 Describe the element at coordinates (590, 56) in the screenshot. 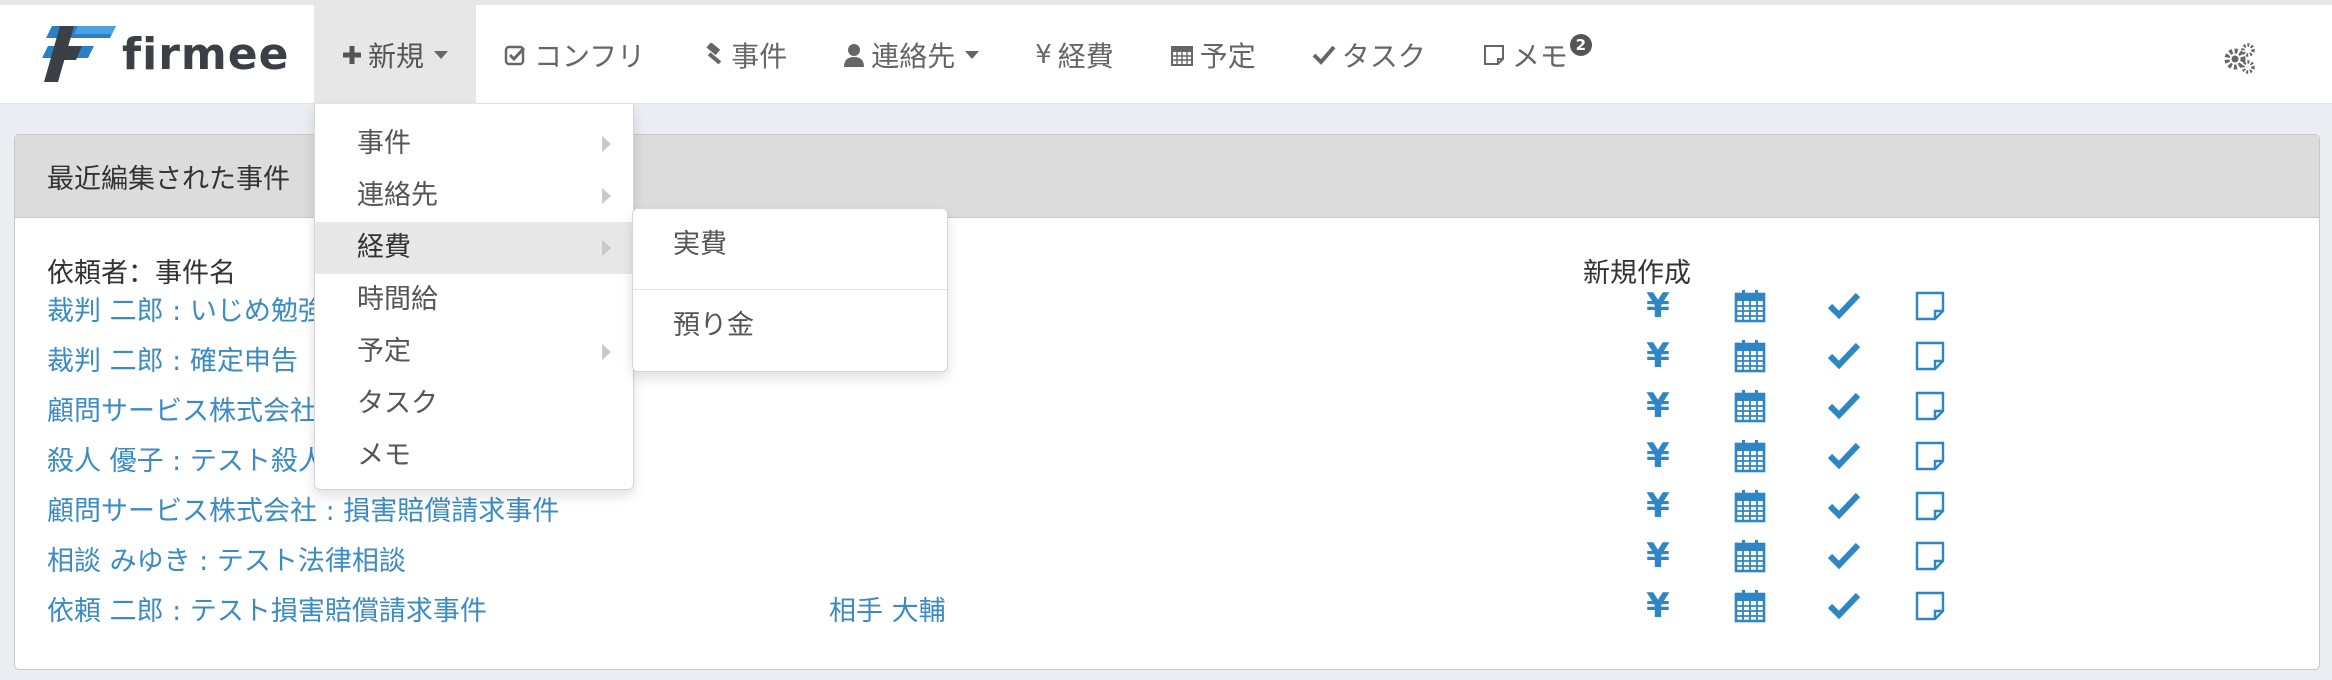

I see `nav-conflict-label: コンフリ` at that location.